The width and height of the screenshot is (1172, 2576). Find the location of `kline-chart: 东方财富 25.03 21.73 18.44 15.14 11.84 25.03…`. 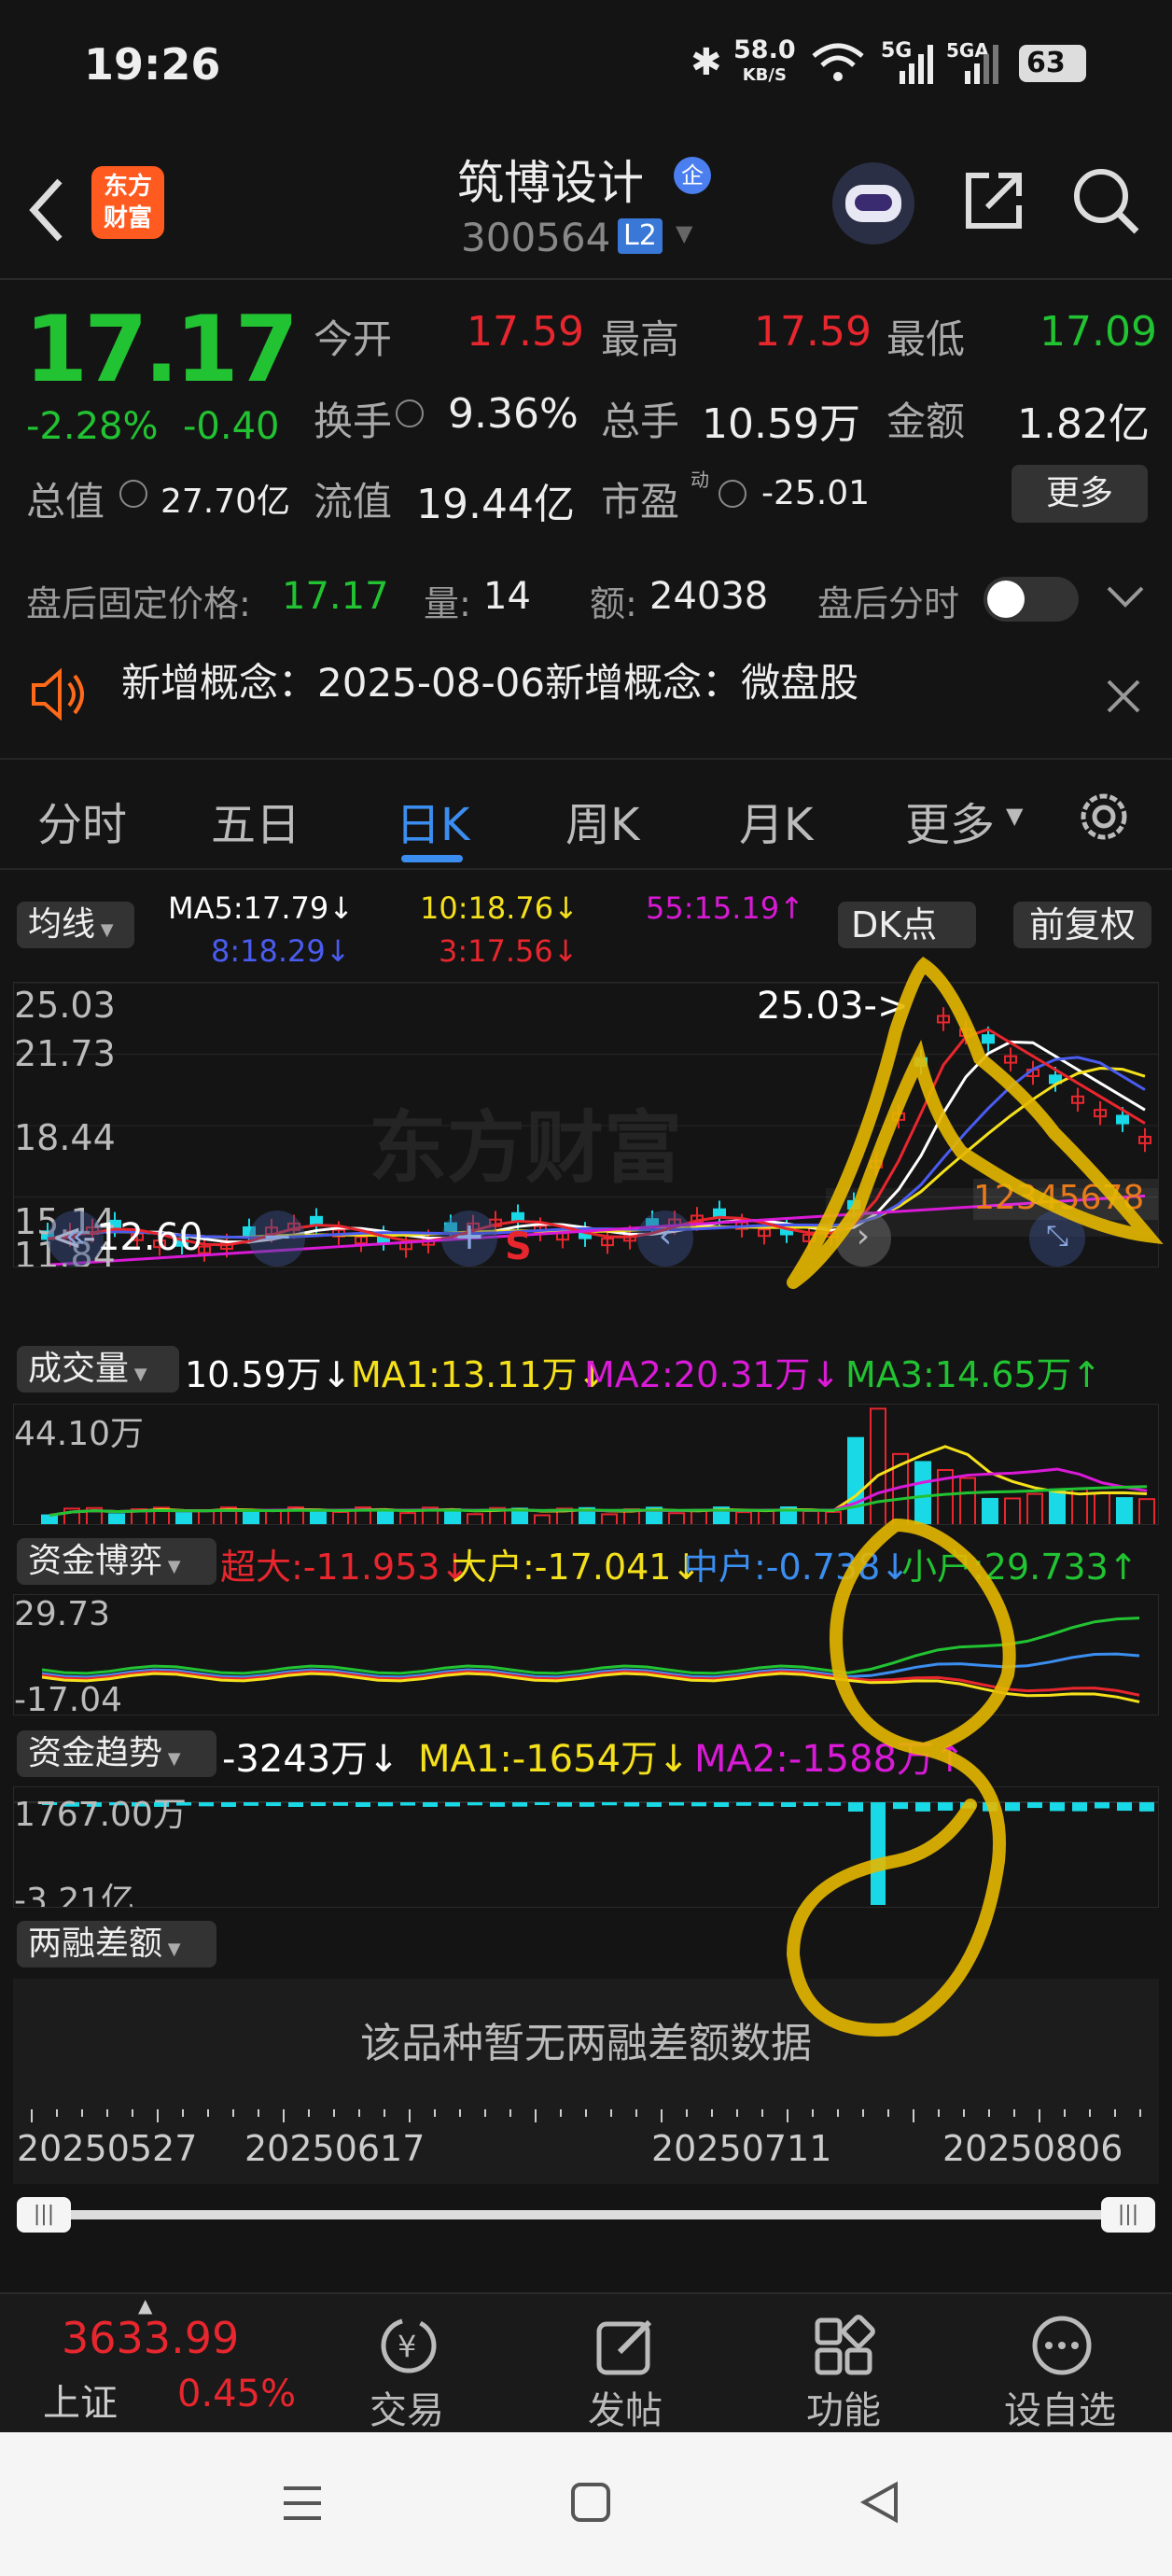

kline-chart: 东方财富 25.03 21.73 18.44 15.14 11.84 25.03… is located at coordinates (586, 1124).